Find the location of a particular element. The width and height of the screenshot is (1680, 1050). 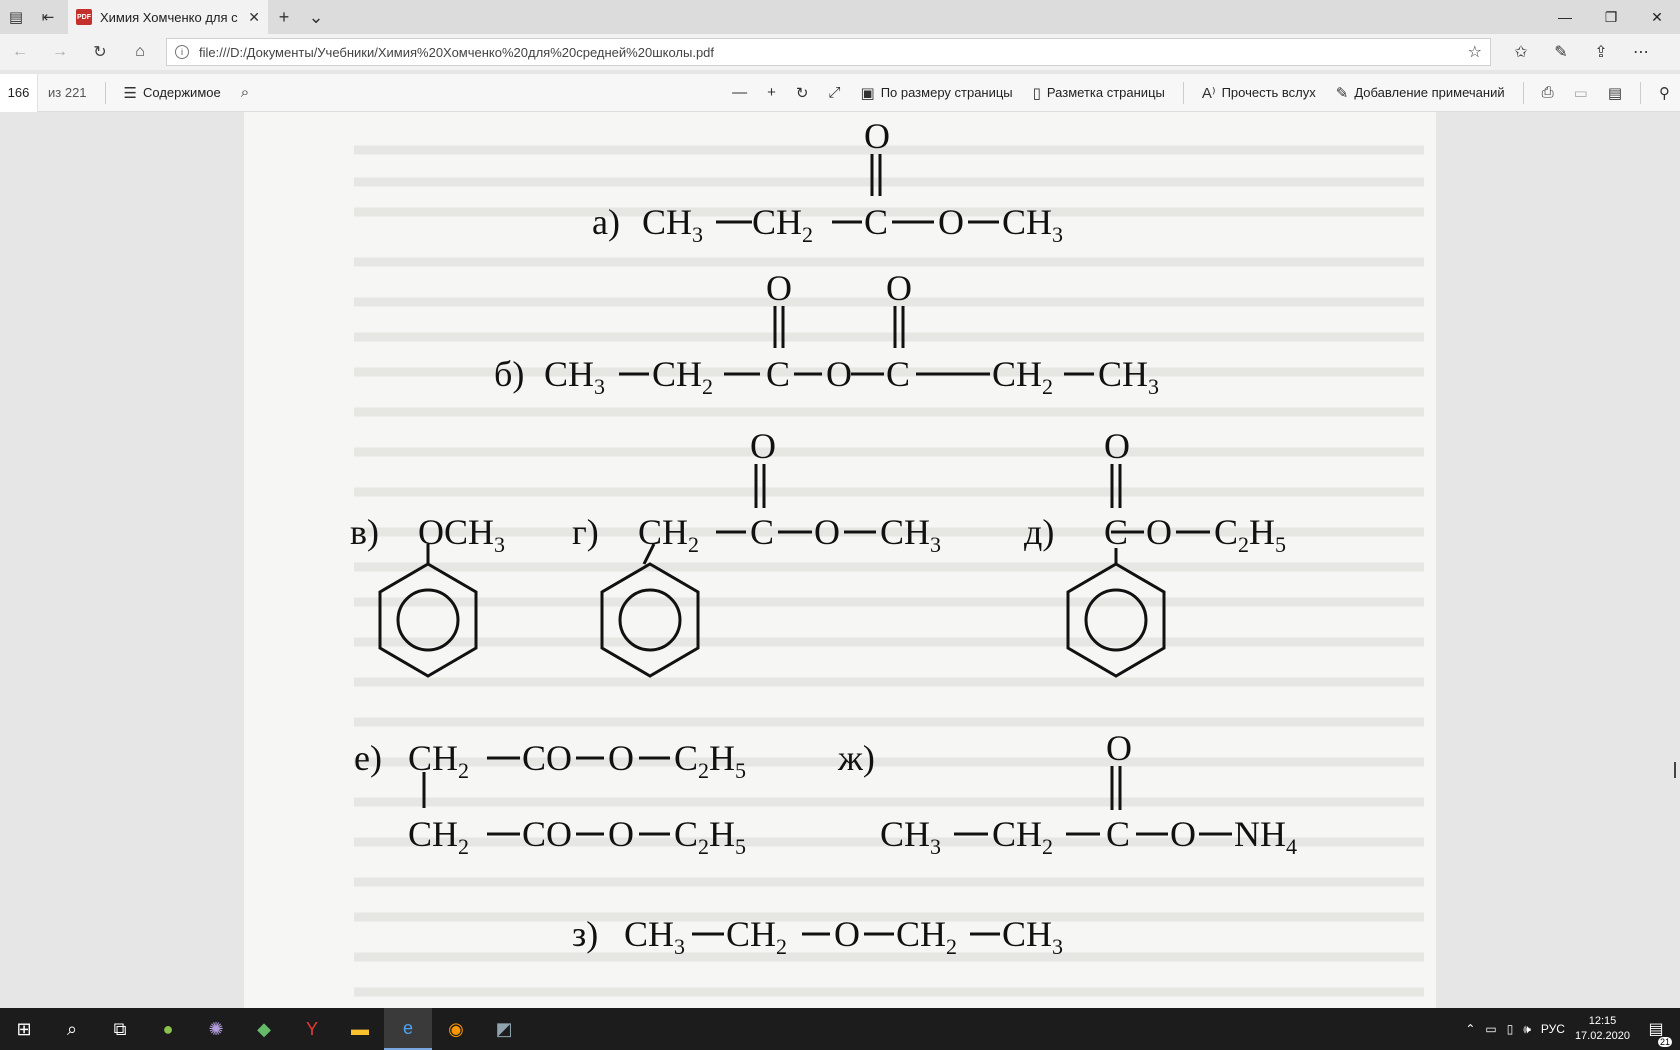

language-indicator: РУС is located at coordinates (1553, 1029).